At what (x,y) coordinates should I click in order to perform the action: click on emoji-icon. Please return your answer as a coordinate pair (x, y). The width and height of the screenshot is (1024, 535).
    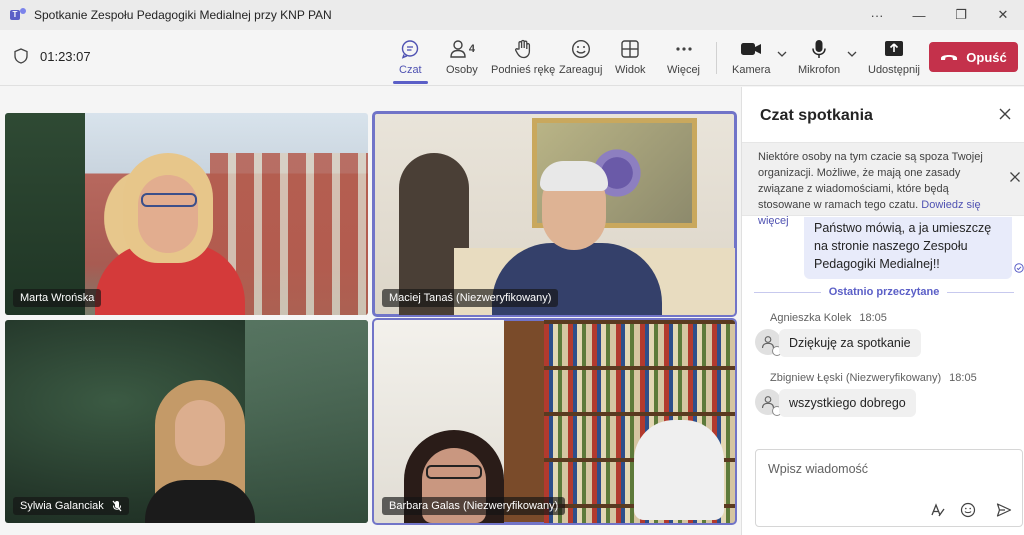
    Looking at the image, I should click on (968, 510).